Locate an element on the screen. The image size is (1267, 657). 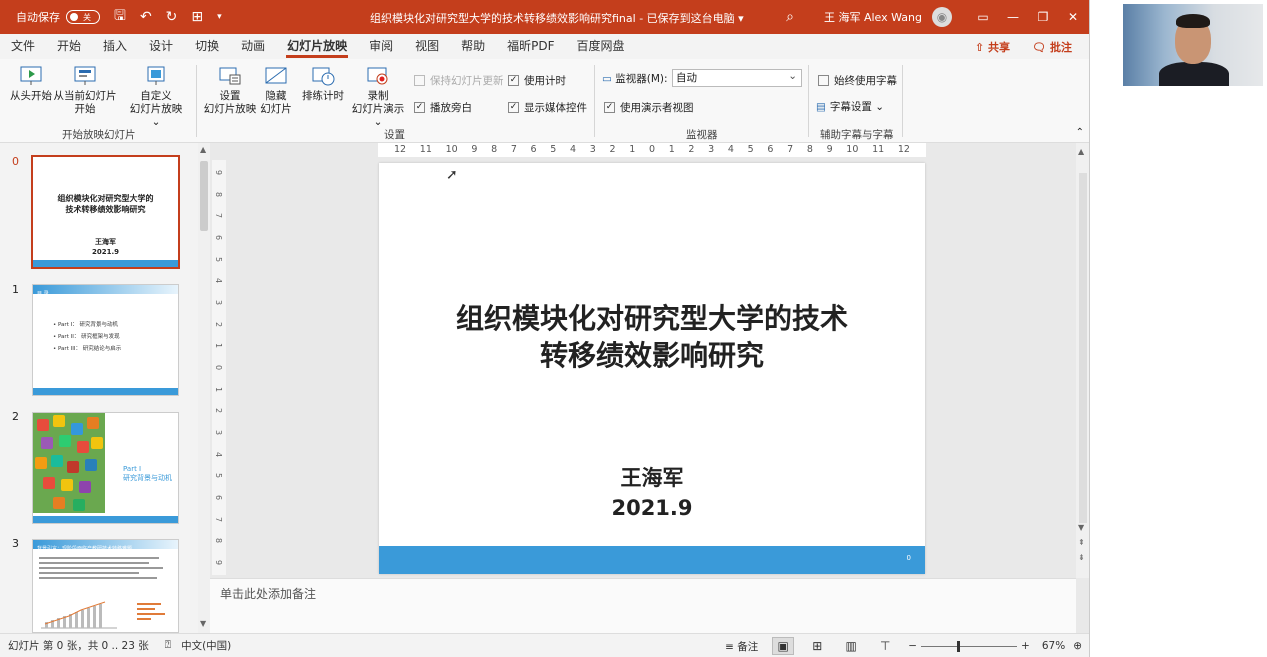
tab-design: 设计 is located at coordinates (161, 46).